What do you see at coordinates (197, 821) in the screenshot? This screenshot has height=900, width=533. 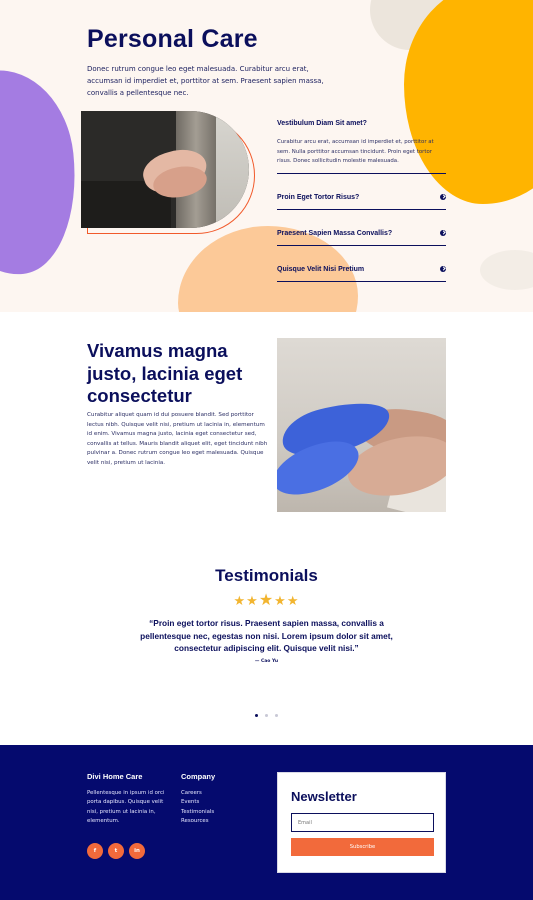 I see `footer-link-resources: Resources` at bounding box center [197, 821].